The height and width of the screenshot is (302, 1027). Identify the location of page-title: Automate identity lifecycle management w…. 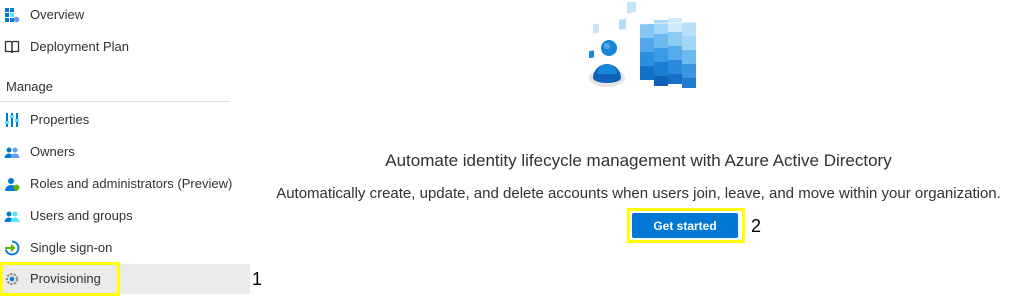
(638, 160).